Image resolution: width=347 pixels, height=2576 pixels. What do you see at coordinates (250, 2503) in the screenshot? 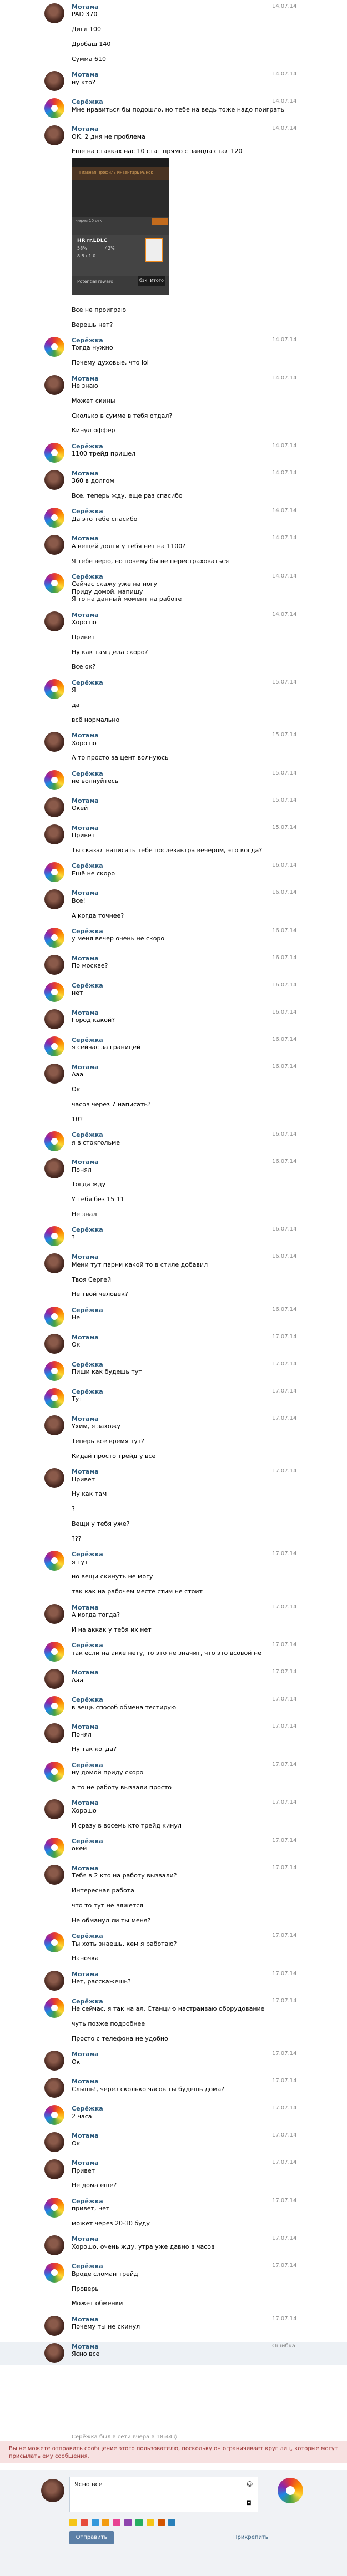
I see `camera-icon: ◘` at bounding box center [250, 2503].